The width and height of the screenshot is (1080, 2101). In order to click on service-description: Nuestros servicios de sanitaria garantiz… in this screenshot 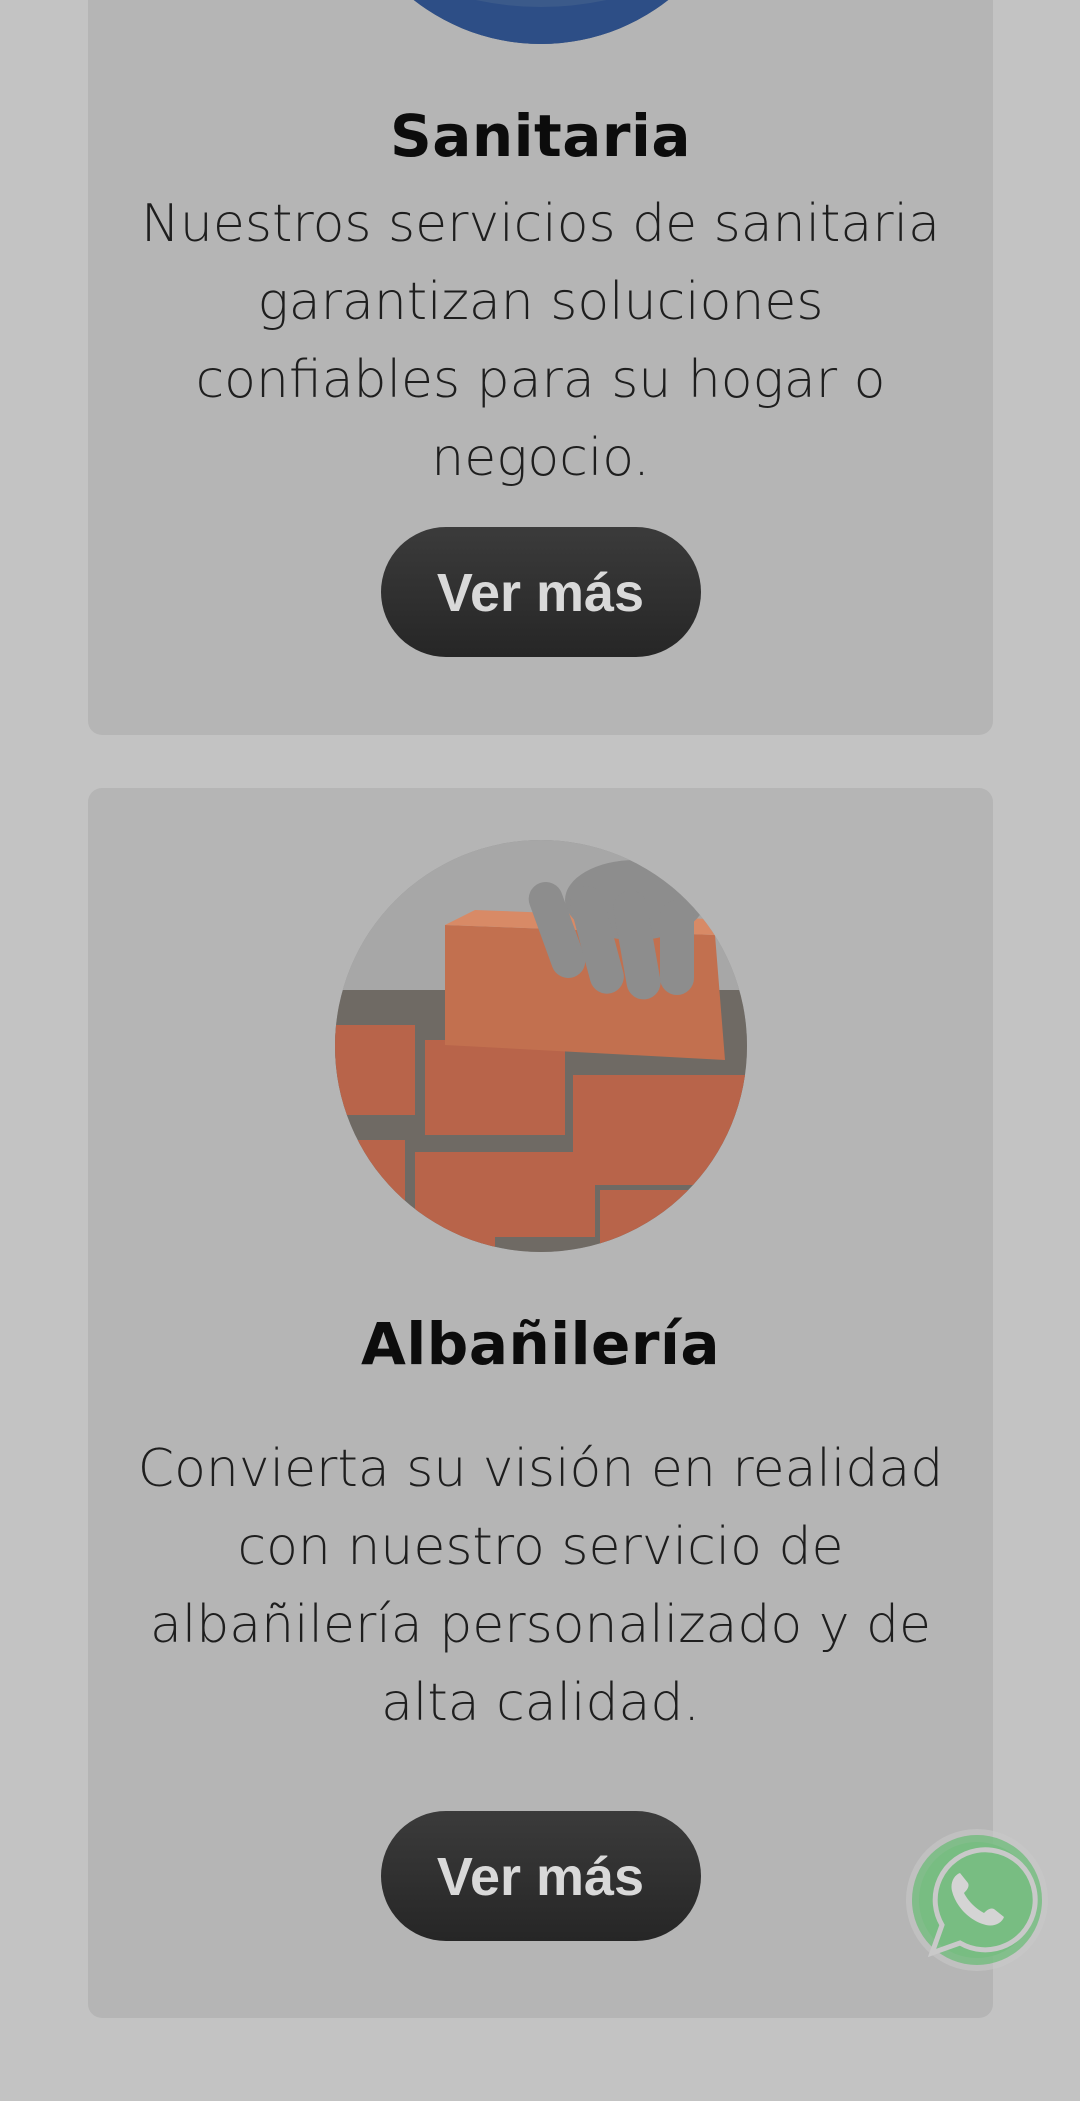, I will do `click(540, 341)`.